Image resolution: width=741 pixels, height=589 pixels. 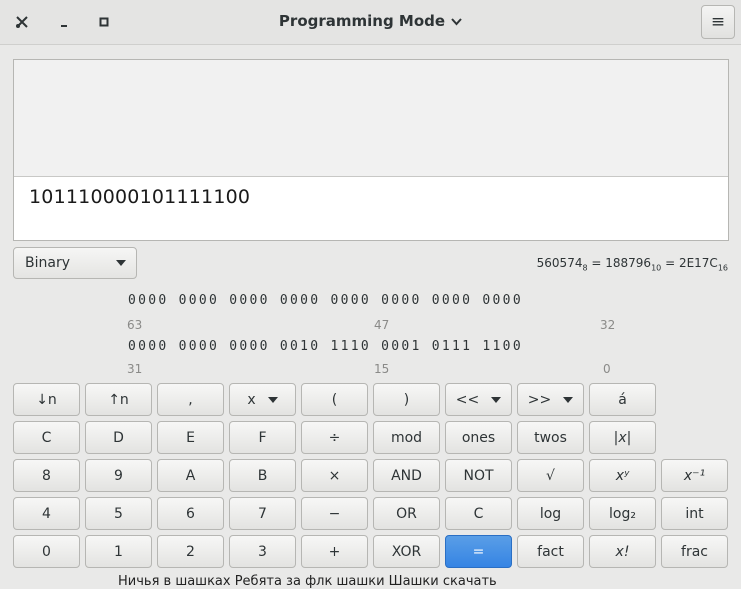 What do you see at coordinates (46, 475) in the screenshot?
I see `digit-8-button: 8` at bounding box center [46, 475].